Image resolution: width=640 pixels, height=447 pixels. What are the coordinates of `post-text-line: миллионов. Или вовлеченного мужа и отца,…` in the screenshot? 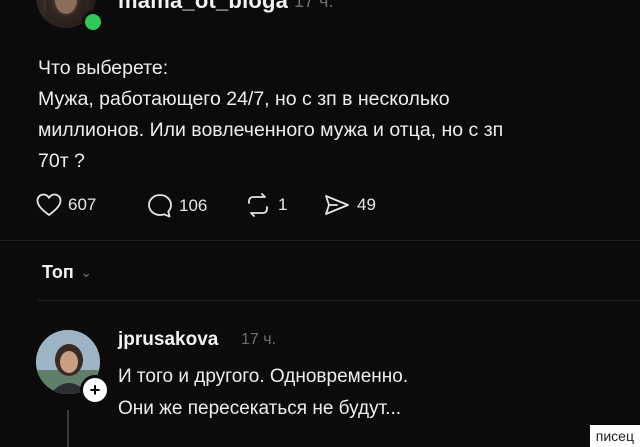 It's located at (271, 130).